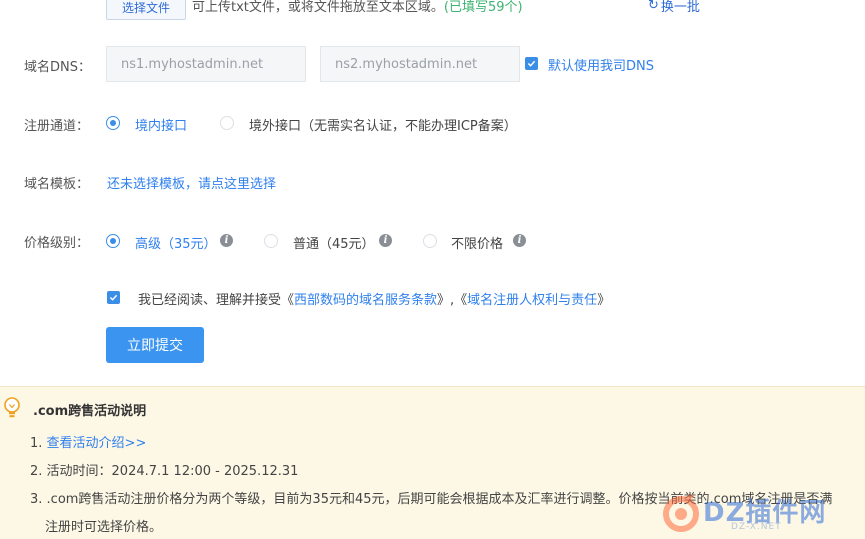 This screenshot has width=865, height=539. I want to click on default-dns-label: 默认使用我司DNS, so click(601, 64).